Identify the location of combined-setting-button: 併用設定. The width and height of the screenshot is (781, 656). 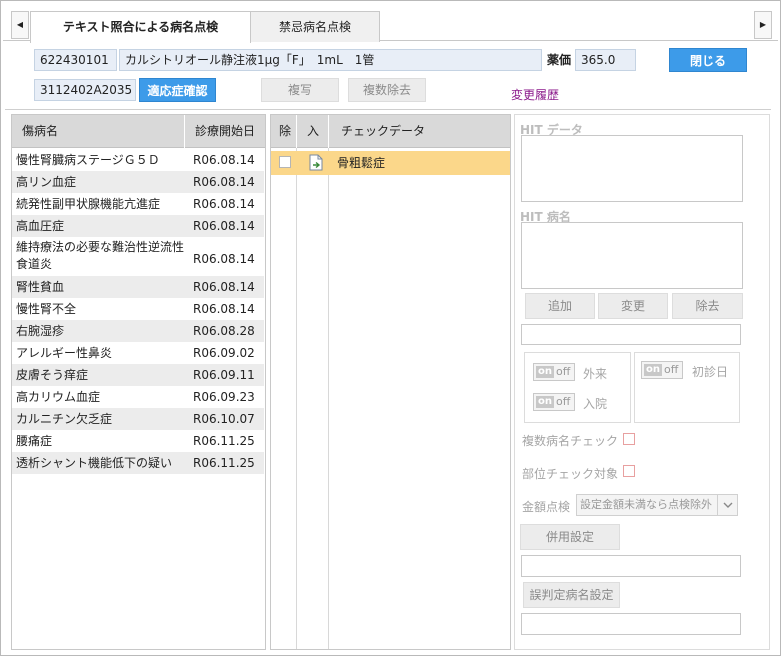
(570, 537).